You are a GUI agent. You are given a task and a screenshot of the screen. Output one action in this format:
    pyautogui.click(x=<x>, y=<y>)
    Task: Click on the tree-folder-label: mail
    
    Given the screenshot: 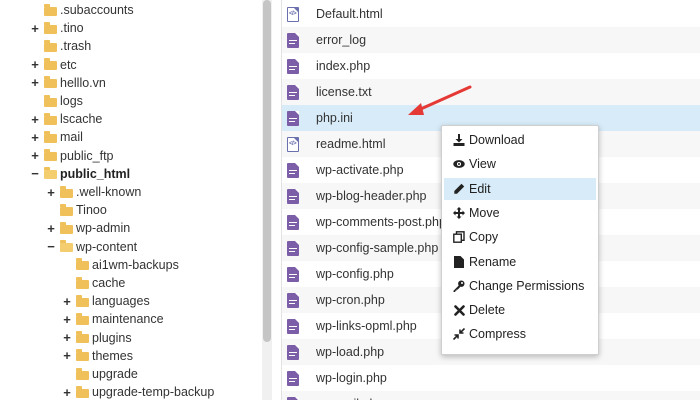 What is the action you would take?
    pyautogui.click(x=71, y=137)
    